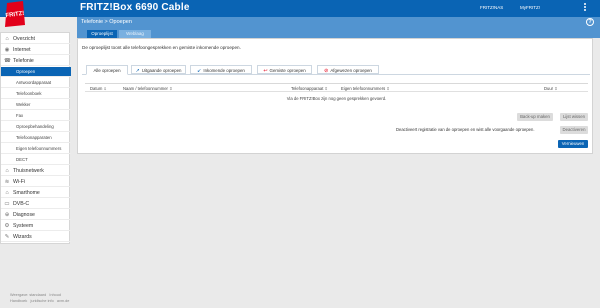 This screenshot has width=600, height=308. Describe the element at coordinates (135, 34) in the screenshot. I see `tab-weblaag: Weblaag` at that location.